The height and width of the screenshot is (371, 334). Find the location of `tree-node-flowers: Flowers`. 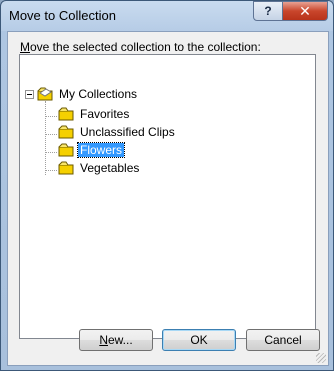

tree-node-flowers: Flowers is located at coordinates (92, 150).